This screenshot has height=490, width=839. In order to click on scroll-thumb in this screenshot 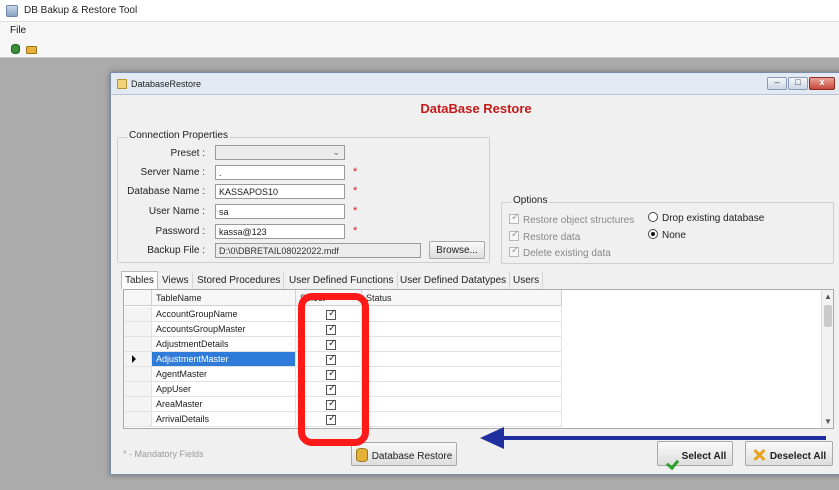, I will do `click(828, 316)`.